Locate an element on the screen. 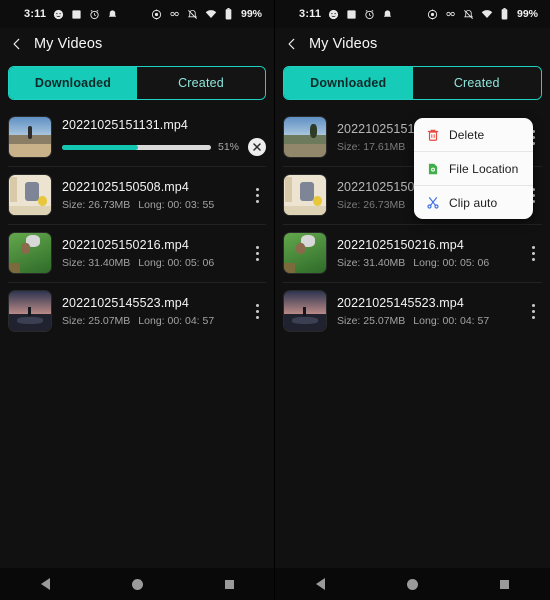 The width and height of the screenshot is (550, 600). menu-item-label: Clip auto is located at coordinates (473, 202).